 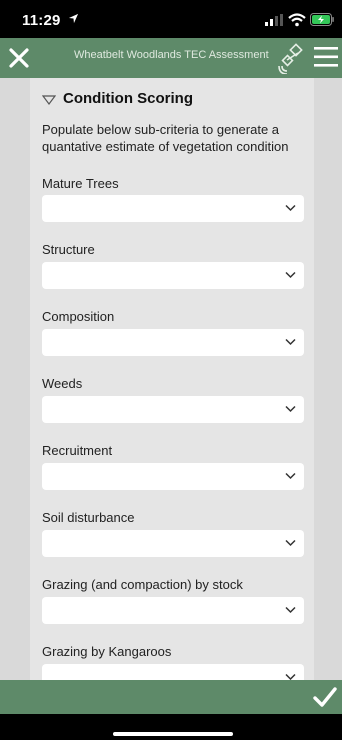 What do you see at coordinates (62, 383) in the screenshot?
I see `field-label-weeds: Weeds` at bounding box center [62, 383].